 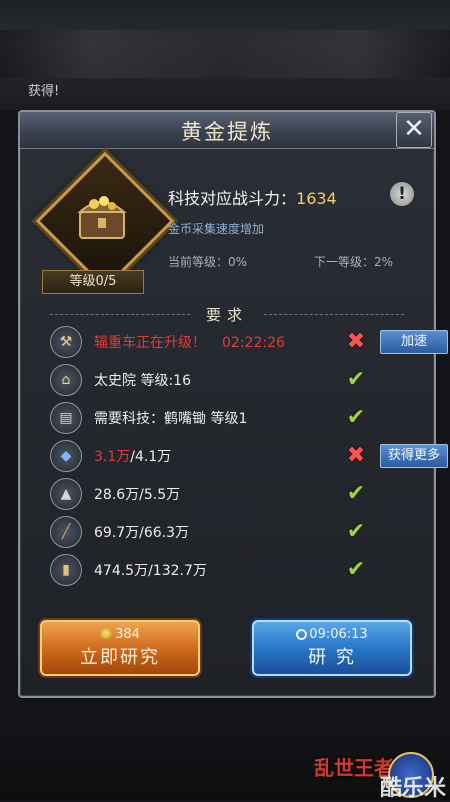 I want to click on requirement-text: 474.5万/132.7万, so click(x=150, y=571).